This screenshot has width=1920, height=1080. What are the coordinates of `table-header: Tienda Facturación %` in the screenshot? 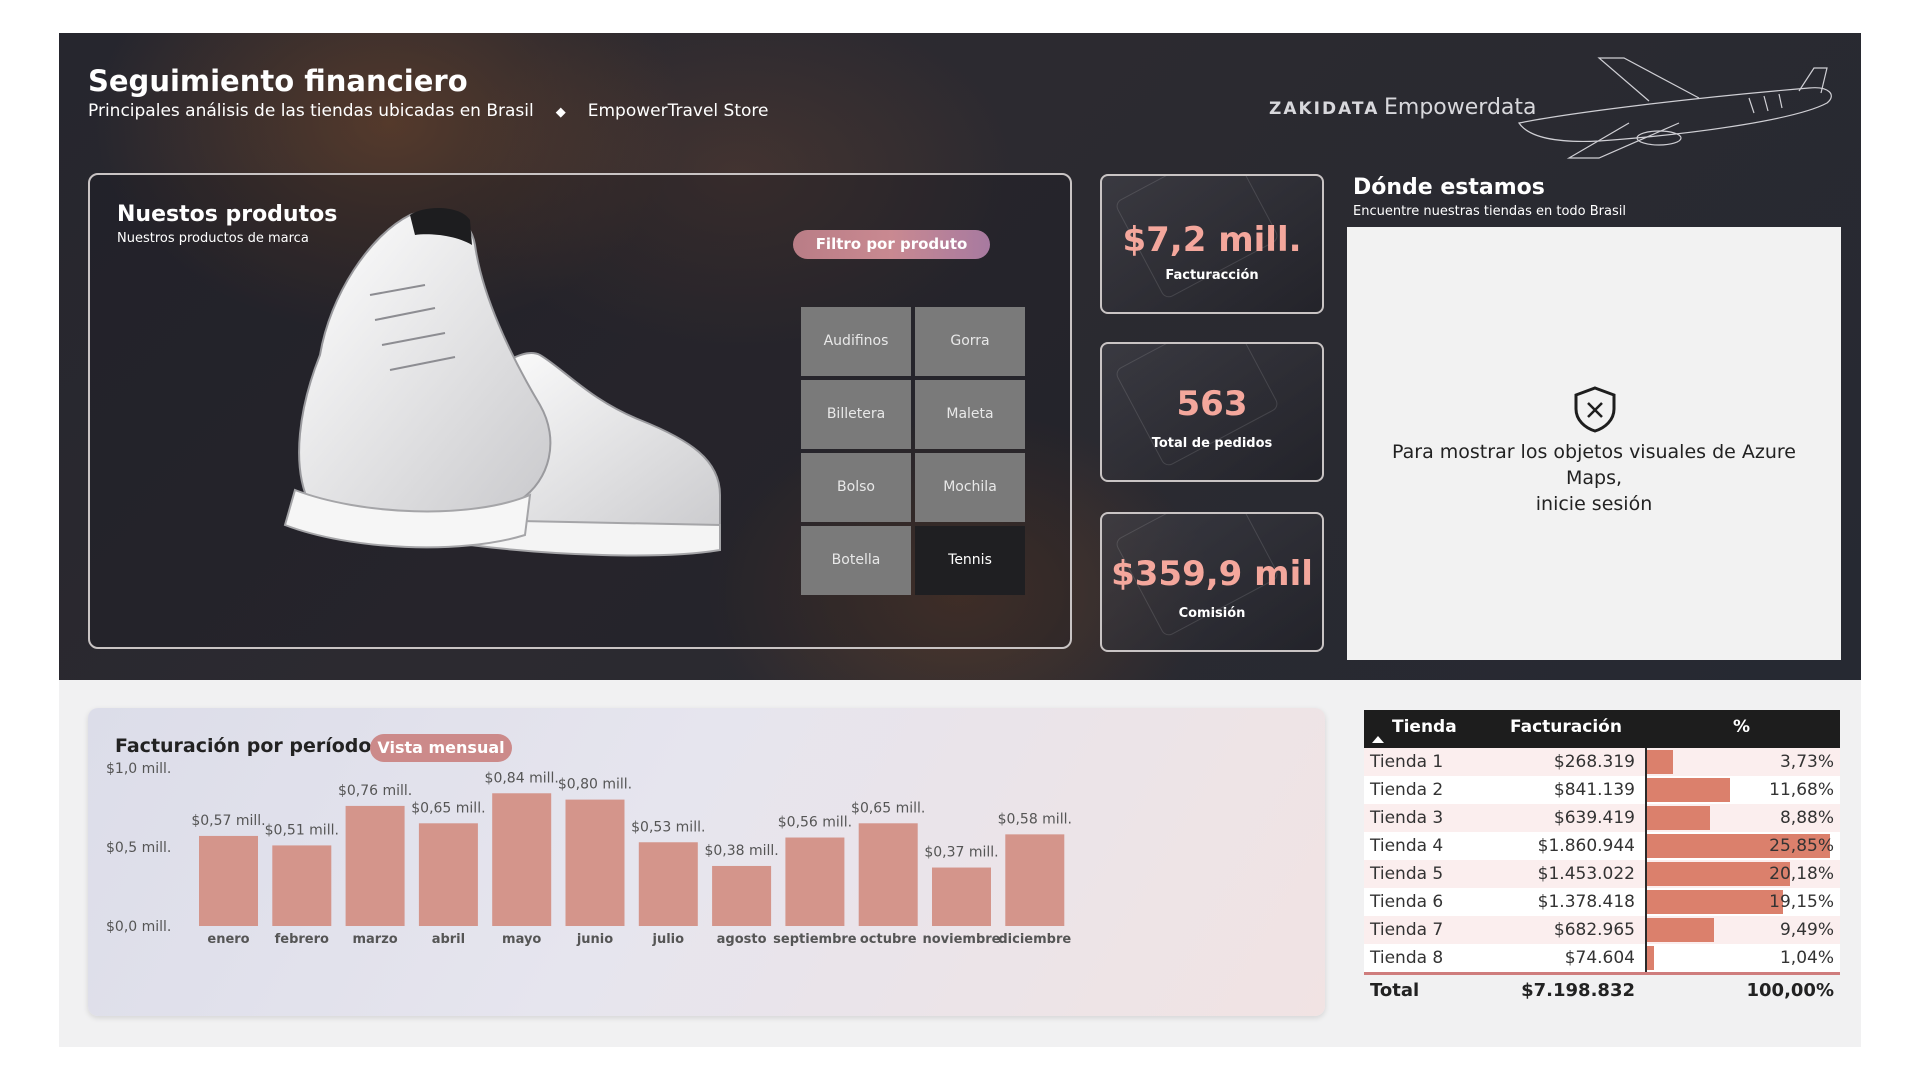 It's located at (1602, 729).